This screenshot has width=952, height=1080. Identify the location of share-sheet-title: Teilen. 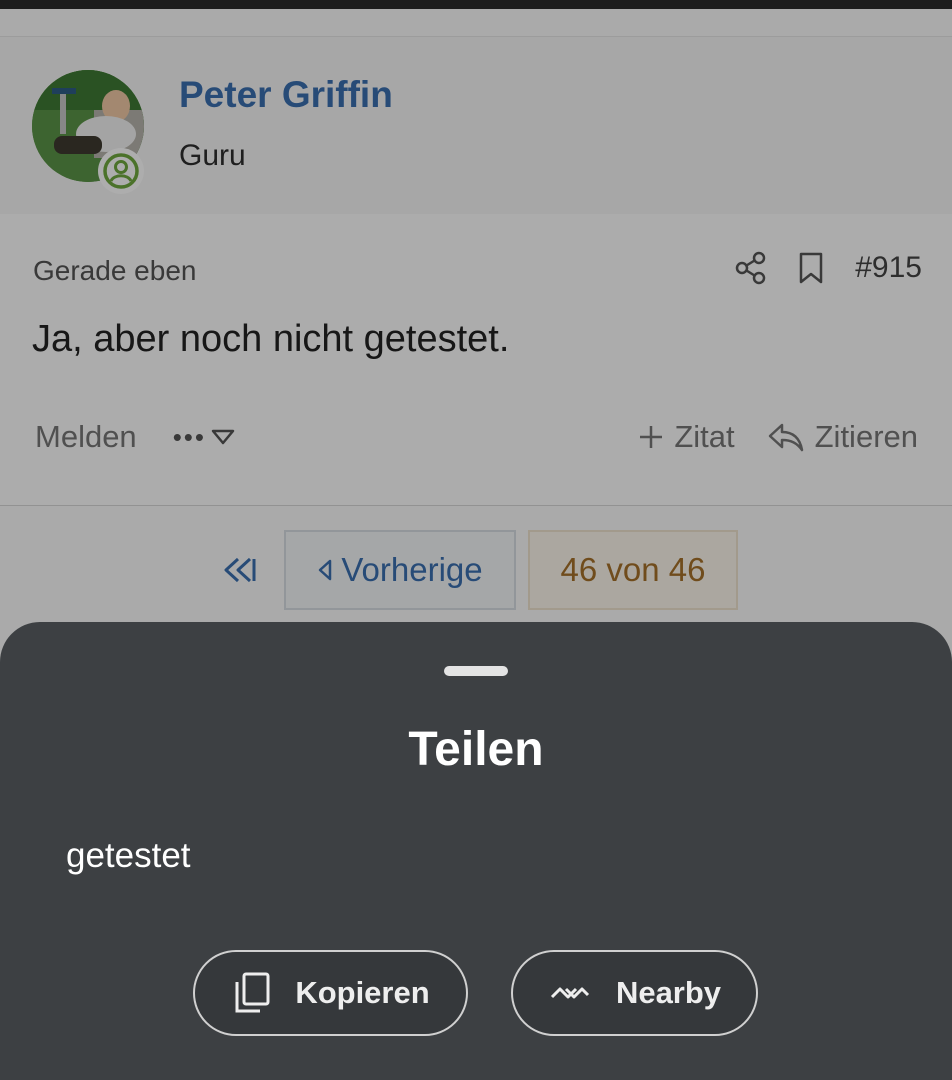
(476, 749).